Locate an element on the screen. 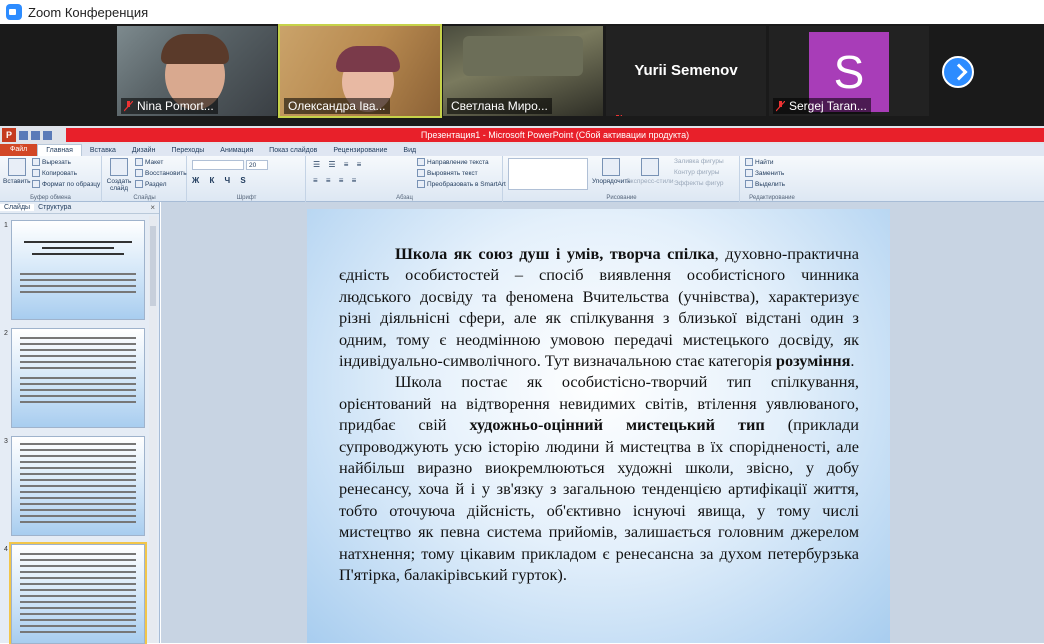 The height and width of the screenshot is (644, 1044). tab-animation: Анимация is located at coordinates (236, 150).